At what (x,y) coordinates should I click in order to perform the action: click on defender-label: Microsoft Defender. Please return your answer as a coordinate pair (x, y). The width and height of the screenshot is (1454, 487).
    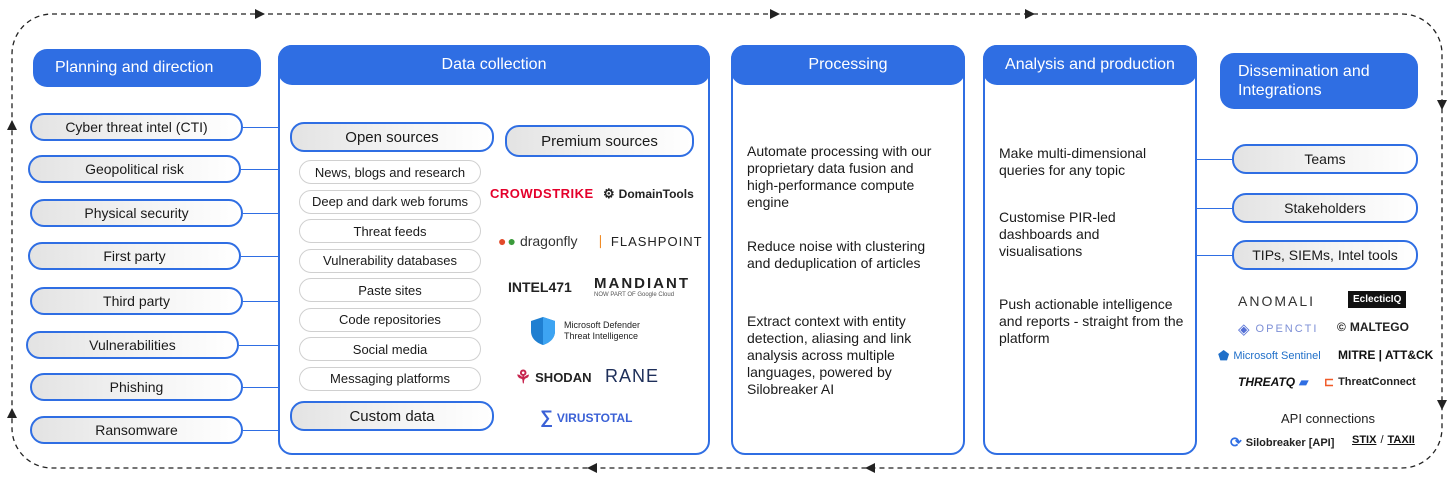
    Looking at the image, I should click on (602, 325).